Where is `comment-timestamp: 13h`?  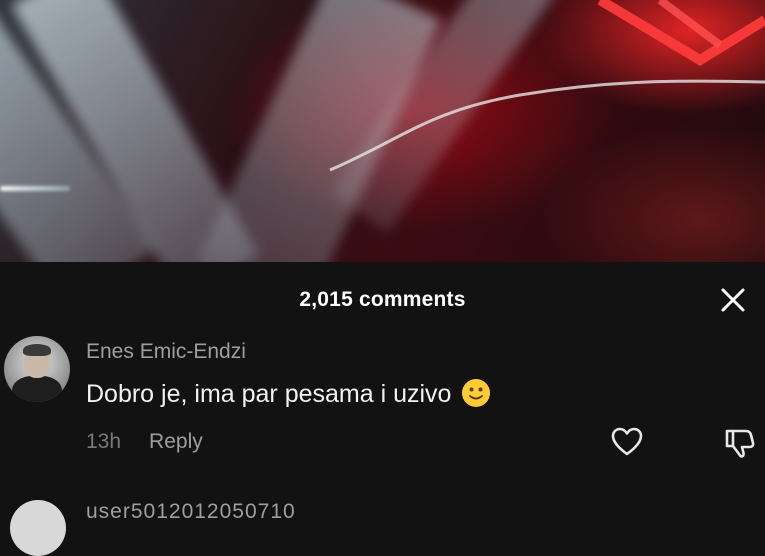
comment-timestamp: 13h is located at coordinates (104, 441).